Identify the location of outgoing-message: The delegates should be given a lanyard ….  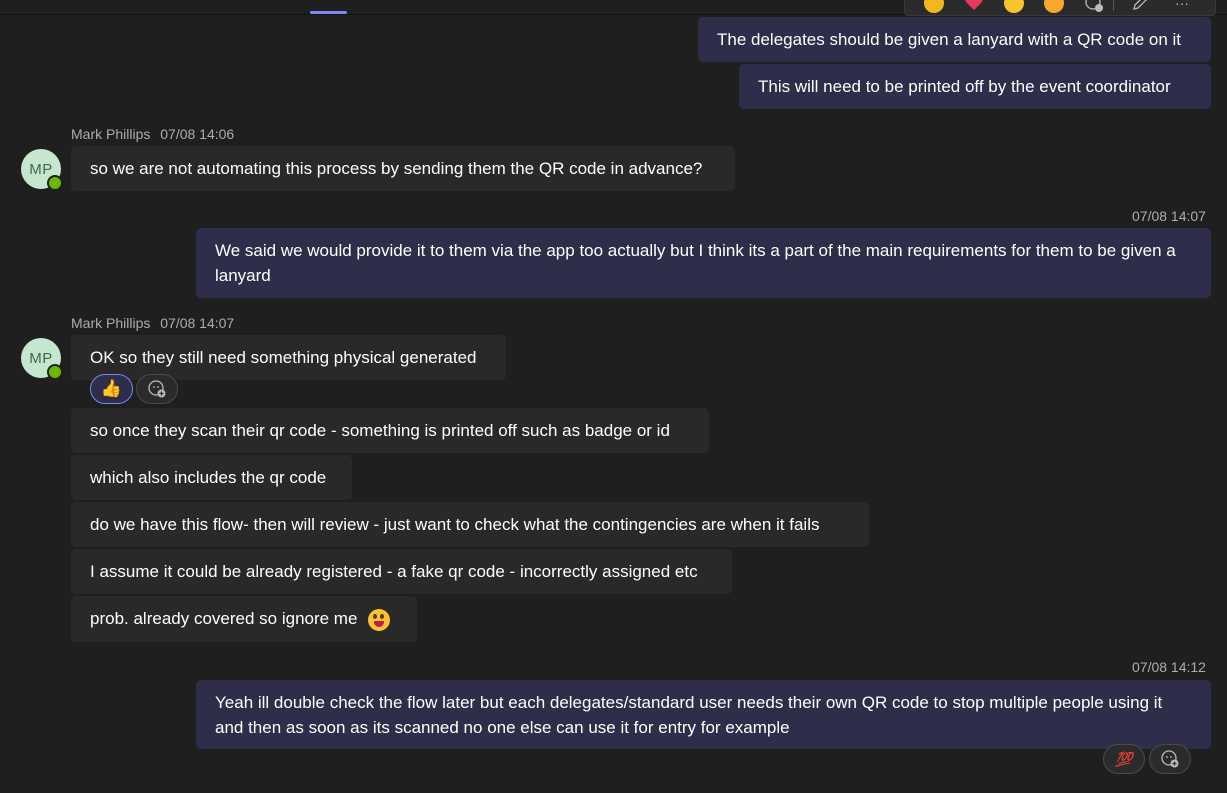
(954, 39).